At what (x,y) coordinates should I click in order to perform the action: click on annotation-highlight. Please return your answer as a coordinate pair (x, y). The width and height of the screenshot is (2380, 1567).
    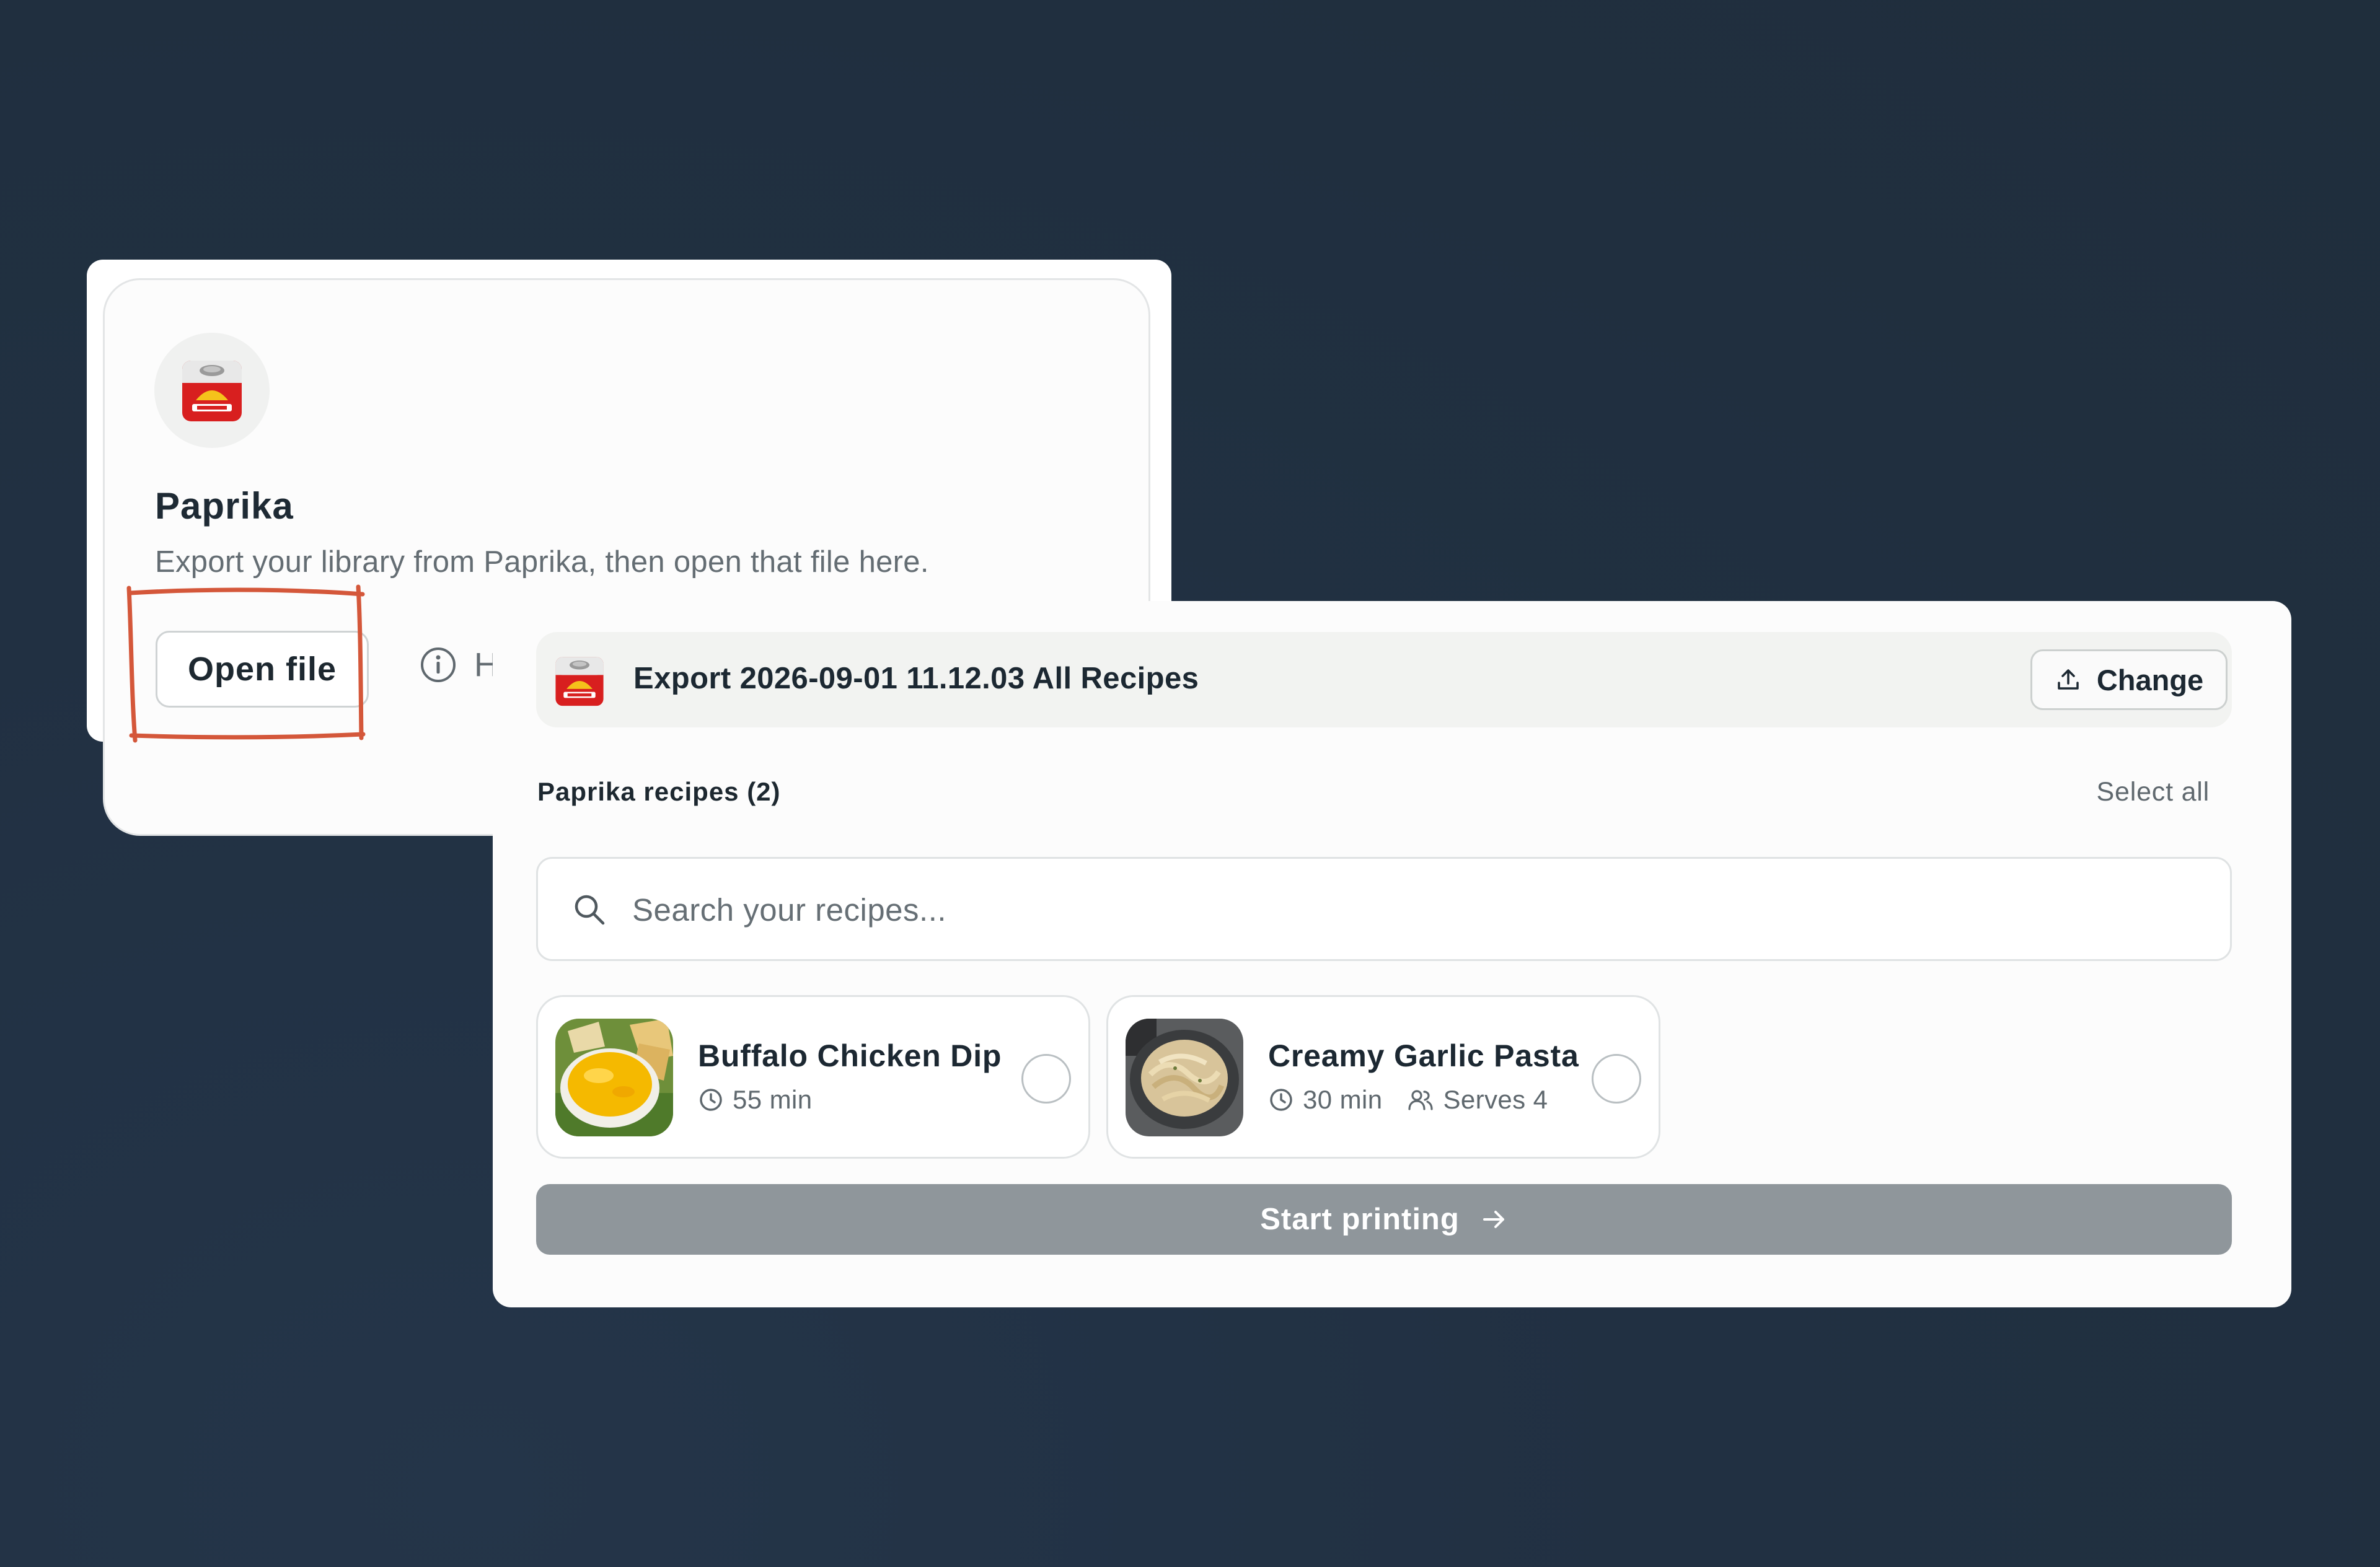
    Looking at the image, I should click on (246, 663).